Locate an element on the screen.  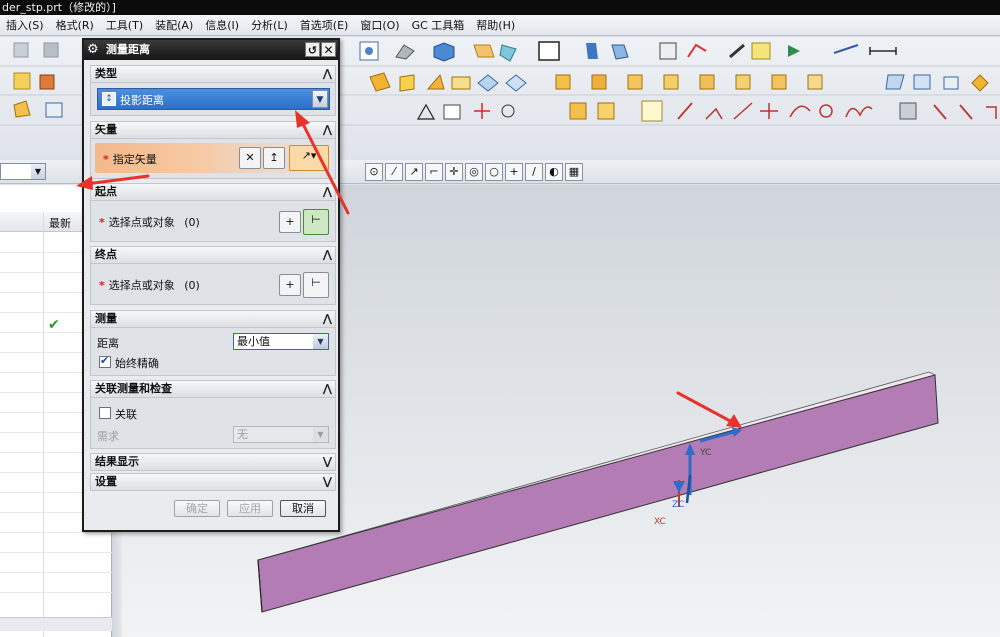
annotation-arrow-type is located at coordinates (325, 167).